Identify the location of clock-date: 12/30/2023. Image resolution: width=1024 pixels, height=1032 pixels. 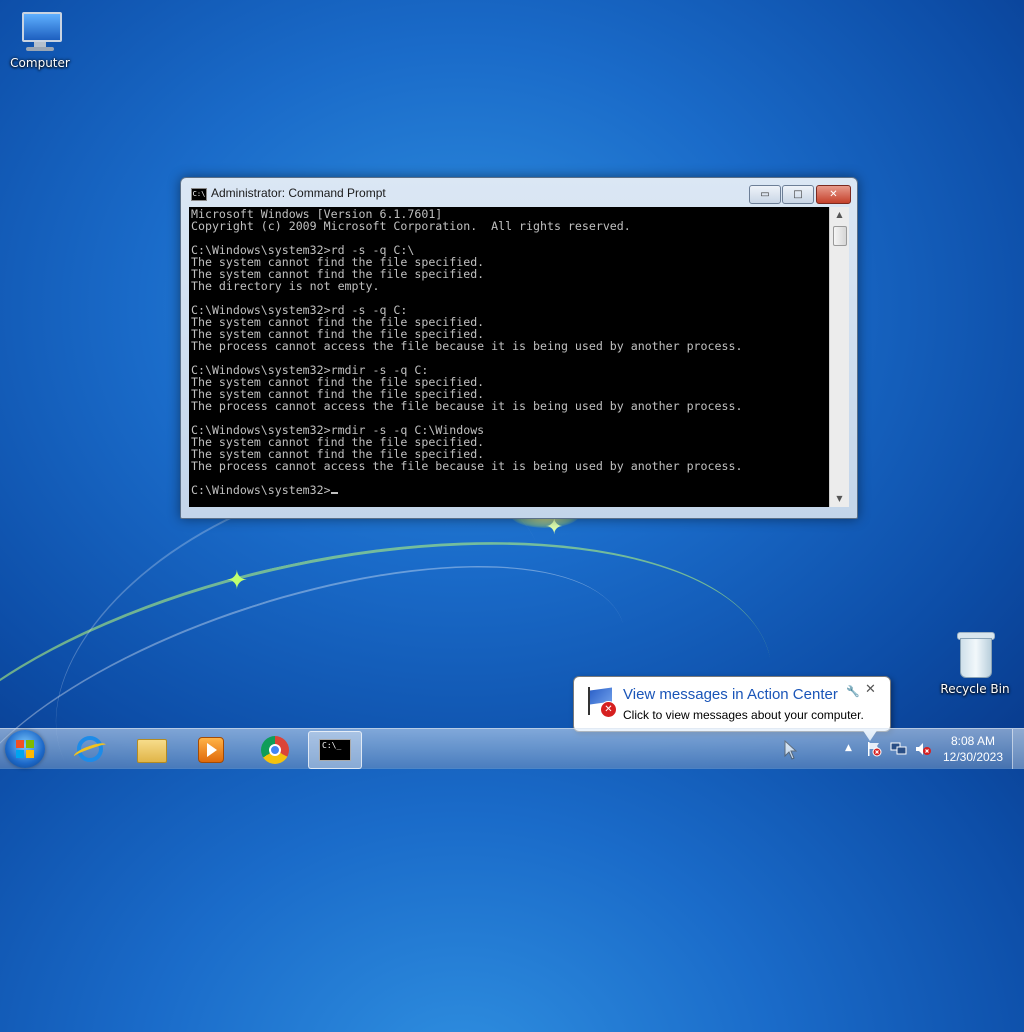
(973, 757).